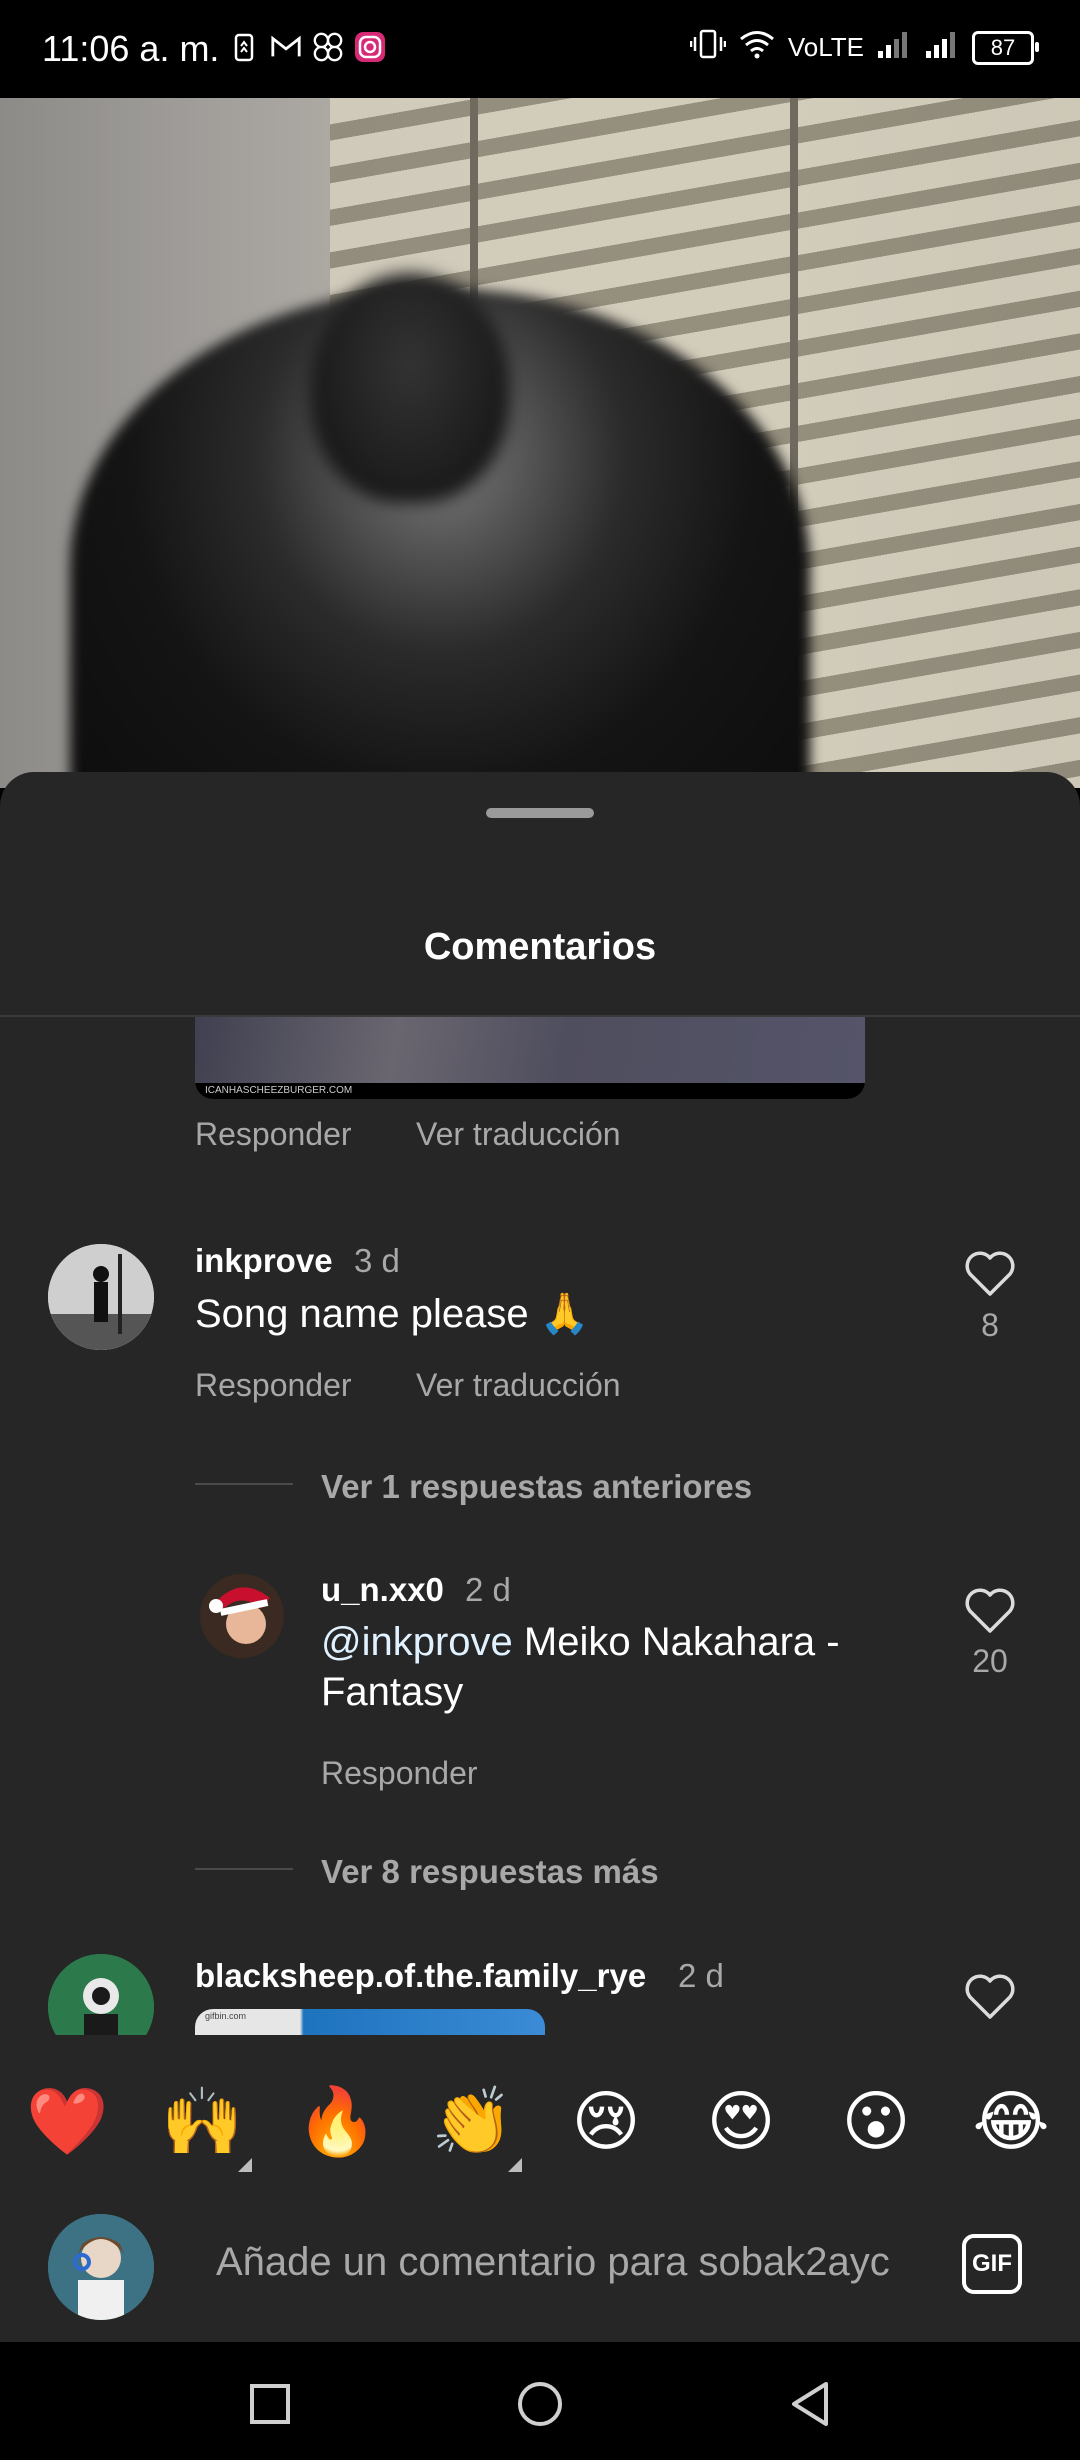  What do you see at coordinates (392, 1314) in the screenshot?
I see `comment-text: Song name please 🙏` at bounding box center [392, 1314].